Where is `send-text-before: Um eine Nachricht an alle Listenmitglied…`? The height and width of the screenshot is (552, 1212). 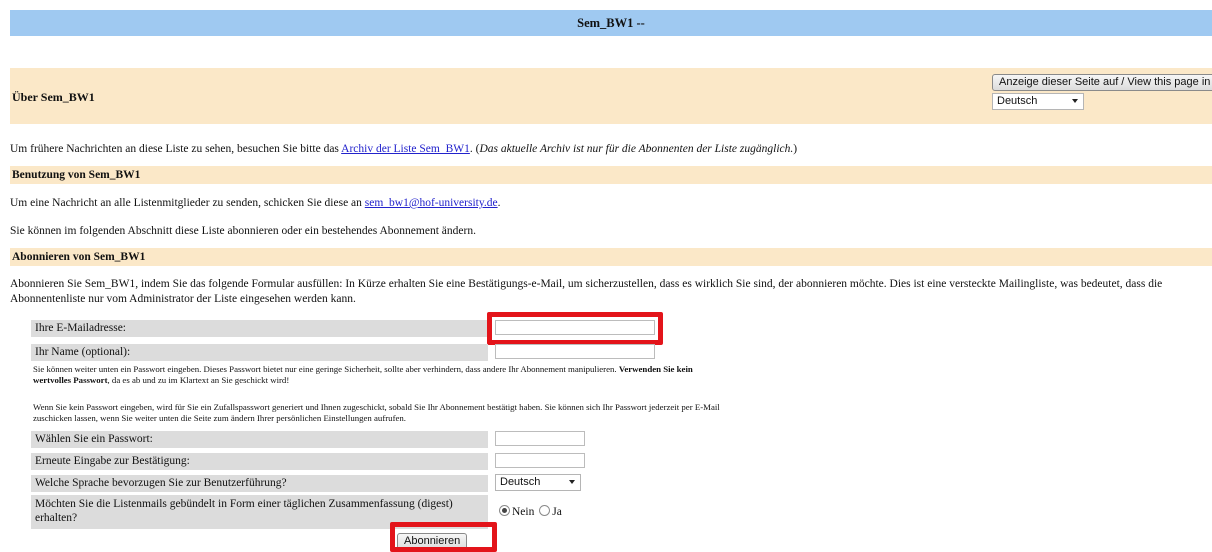
send-text-before: Um eine Nachricht an alle Listenmitglied… is located at coordinates (187, 203).